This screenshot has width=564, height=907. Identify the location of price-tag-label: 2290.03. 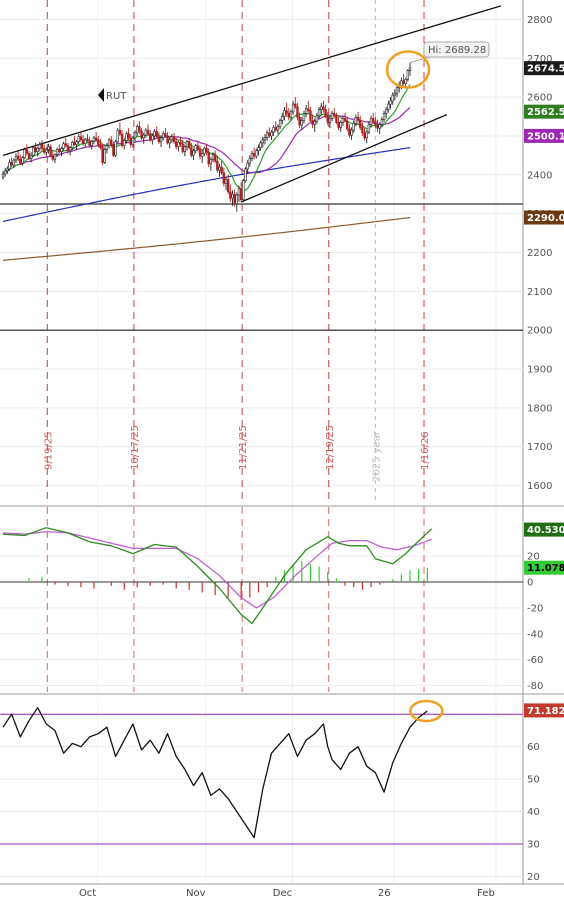
(545, 218).